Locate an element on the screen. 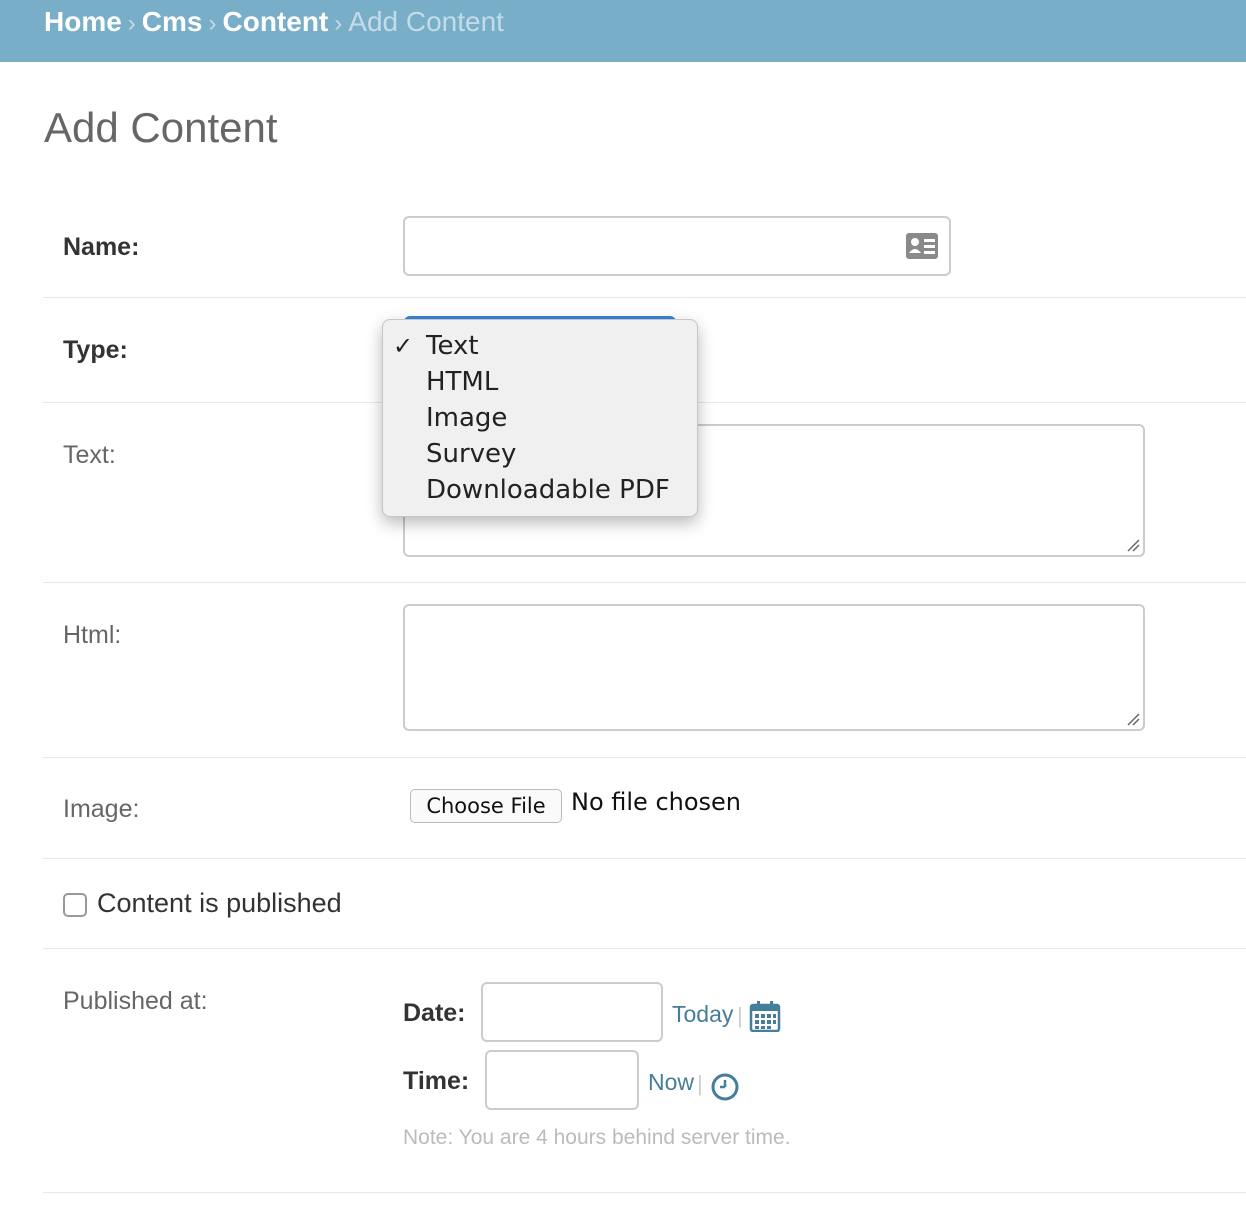 The width and height of the screenshot is (1246, 1205). time-input is located at coordinates (562, 1080).